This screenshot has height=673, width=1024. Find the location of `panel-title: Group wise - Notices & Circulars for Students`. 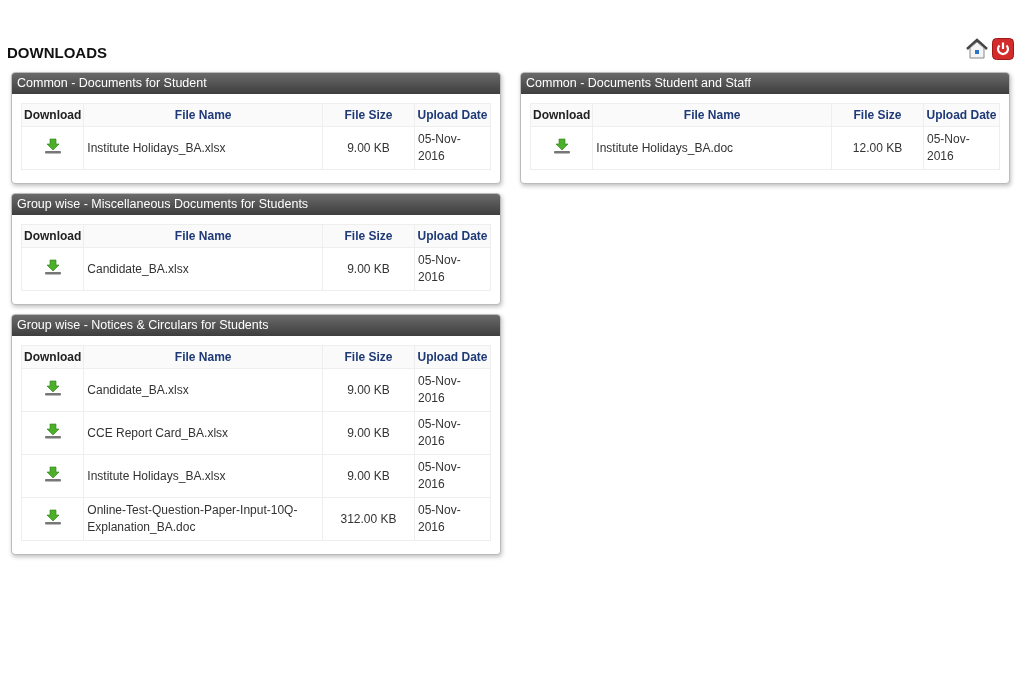

panel-title: Group wise - Notices & Circulars for Students is located at coordinates (256, 325).